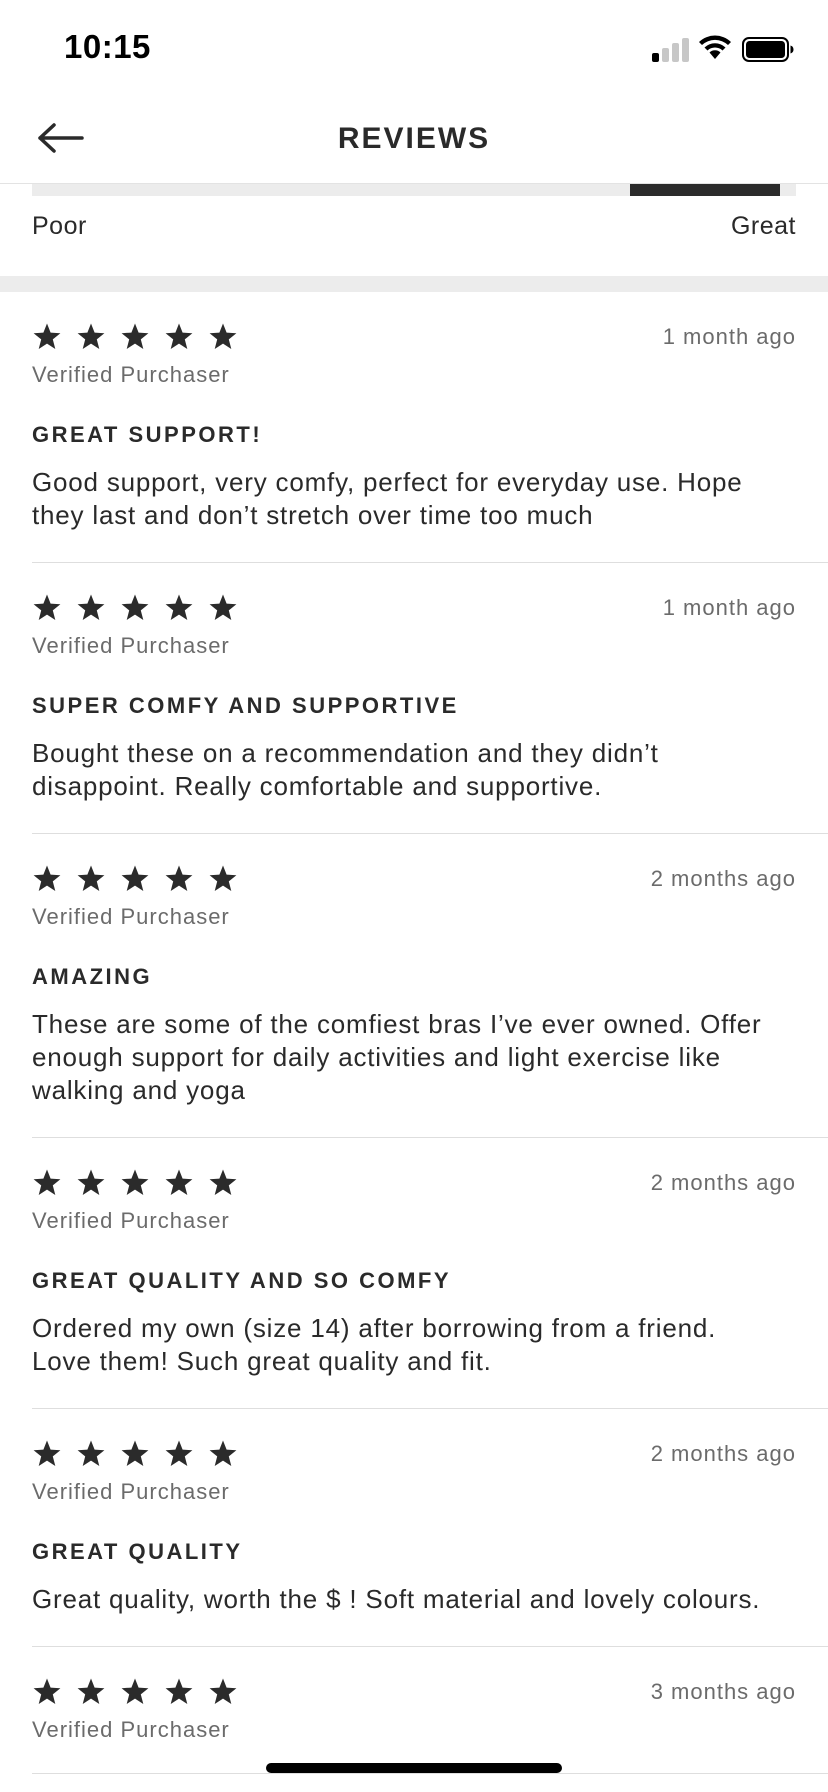 This screenshot has height=1792, width=828. I want to click on nav-header: REVIEWS, so click(414, 142).